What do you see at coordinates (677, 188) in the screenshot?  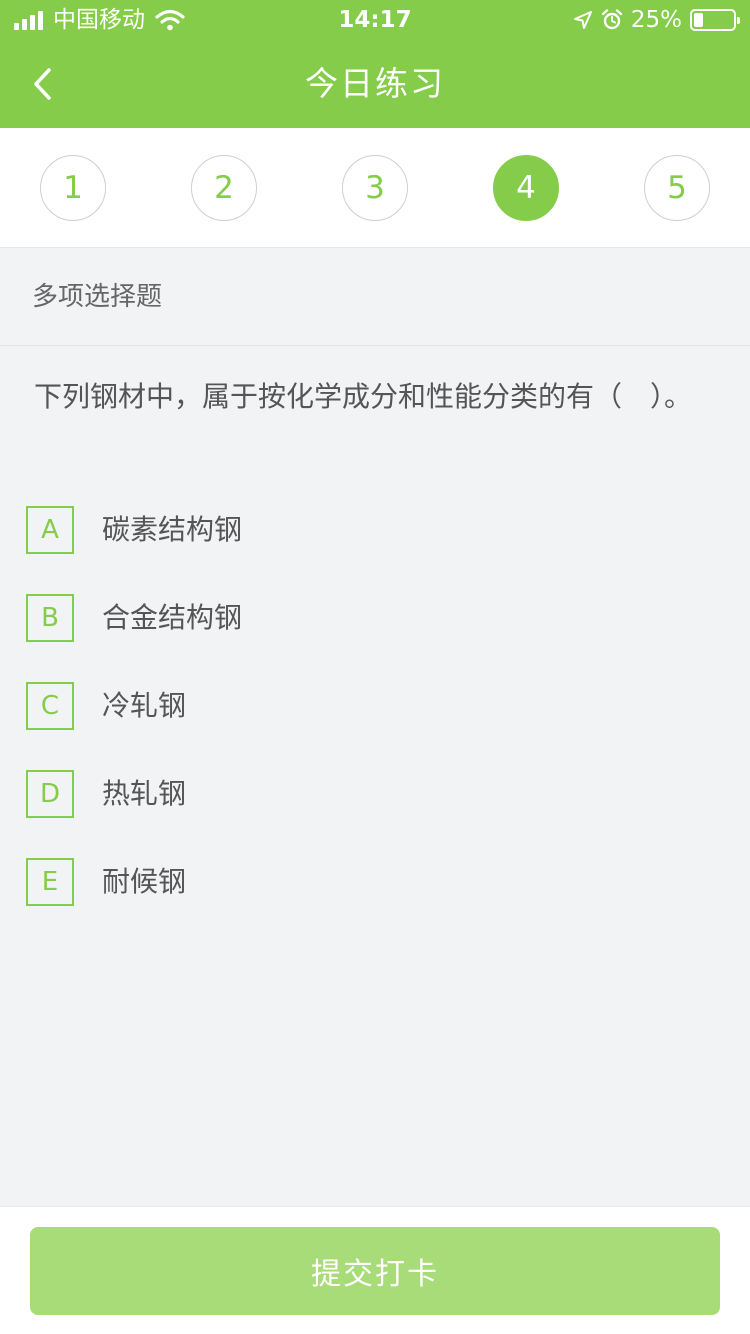 I see `question-number-5: 5` at bounding box center [677, 188].